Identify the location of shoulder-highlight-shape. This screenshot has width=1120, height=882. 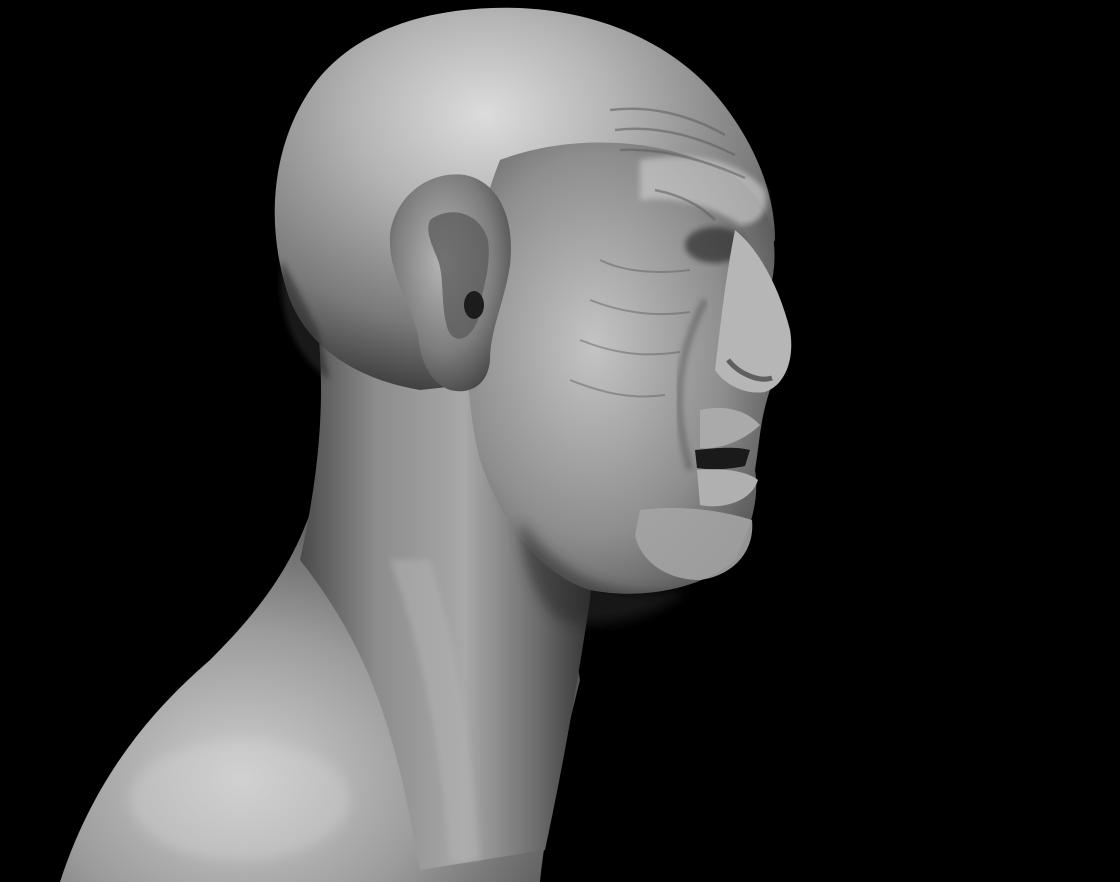
(240, 800).